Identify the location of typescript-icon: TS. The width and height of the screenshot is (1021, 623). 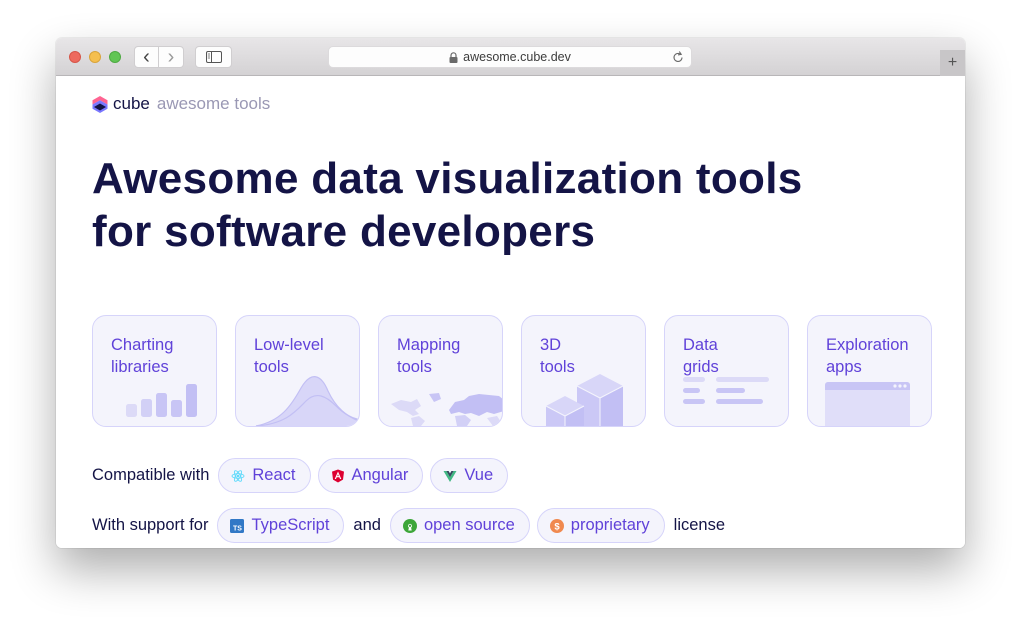
(237, 525).